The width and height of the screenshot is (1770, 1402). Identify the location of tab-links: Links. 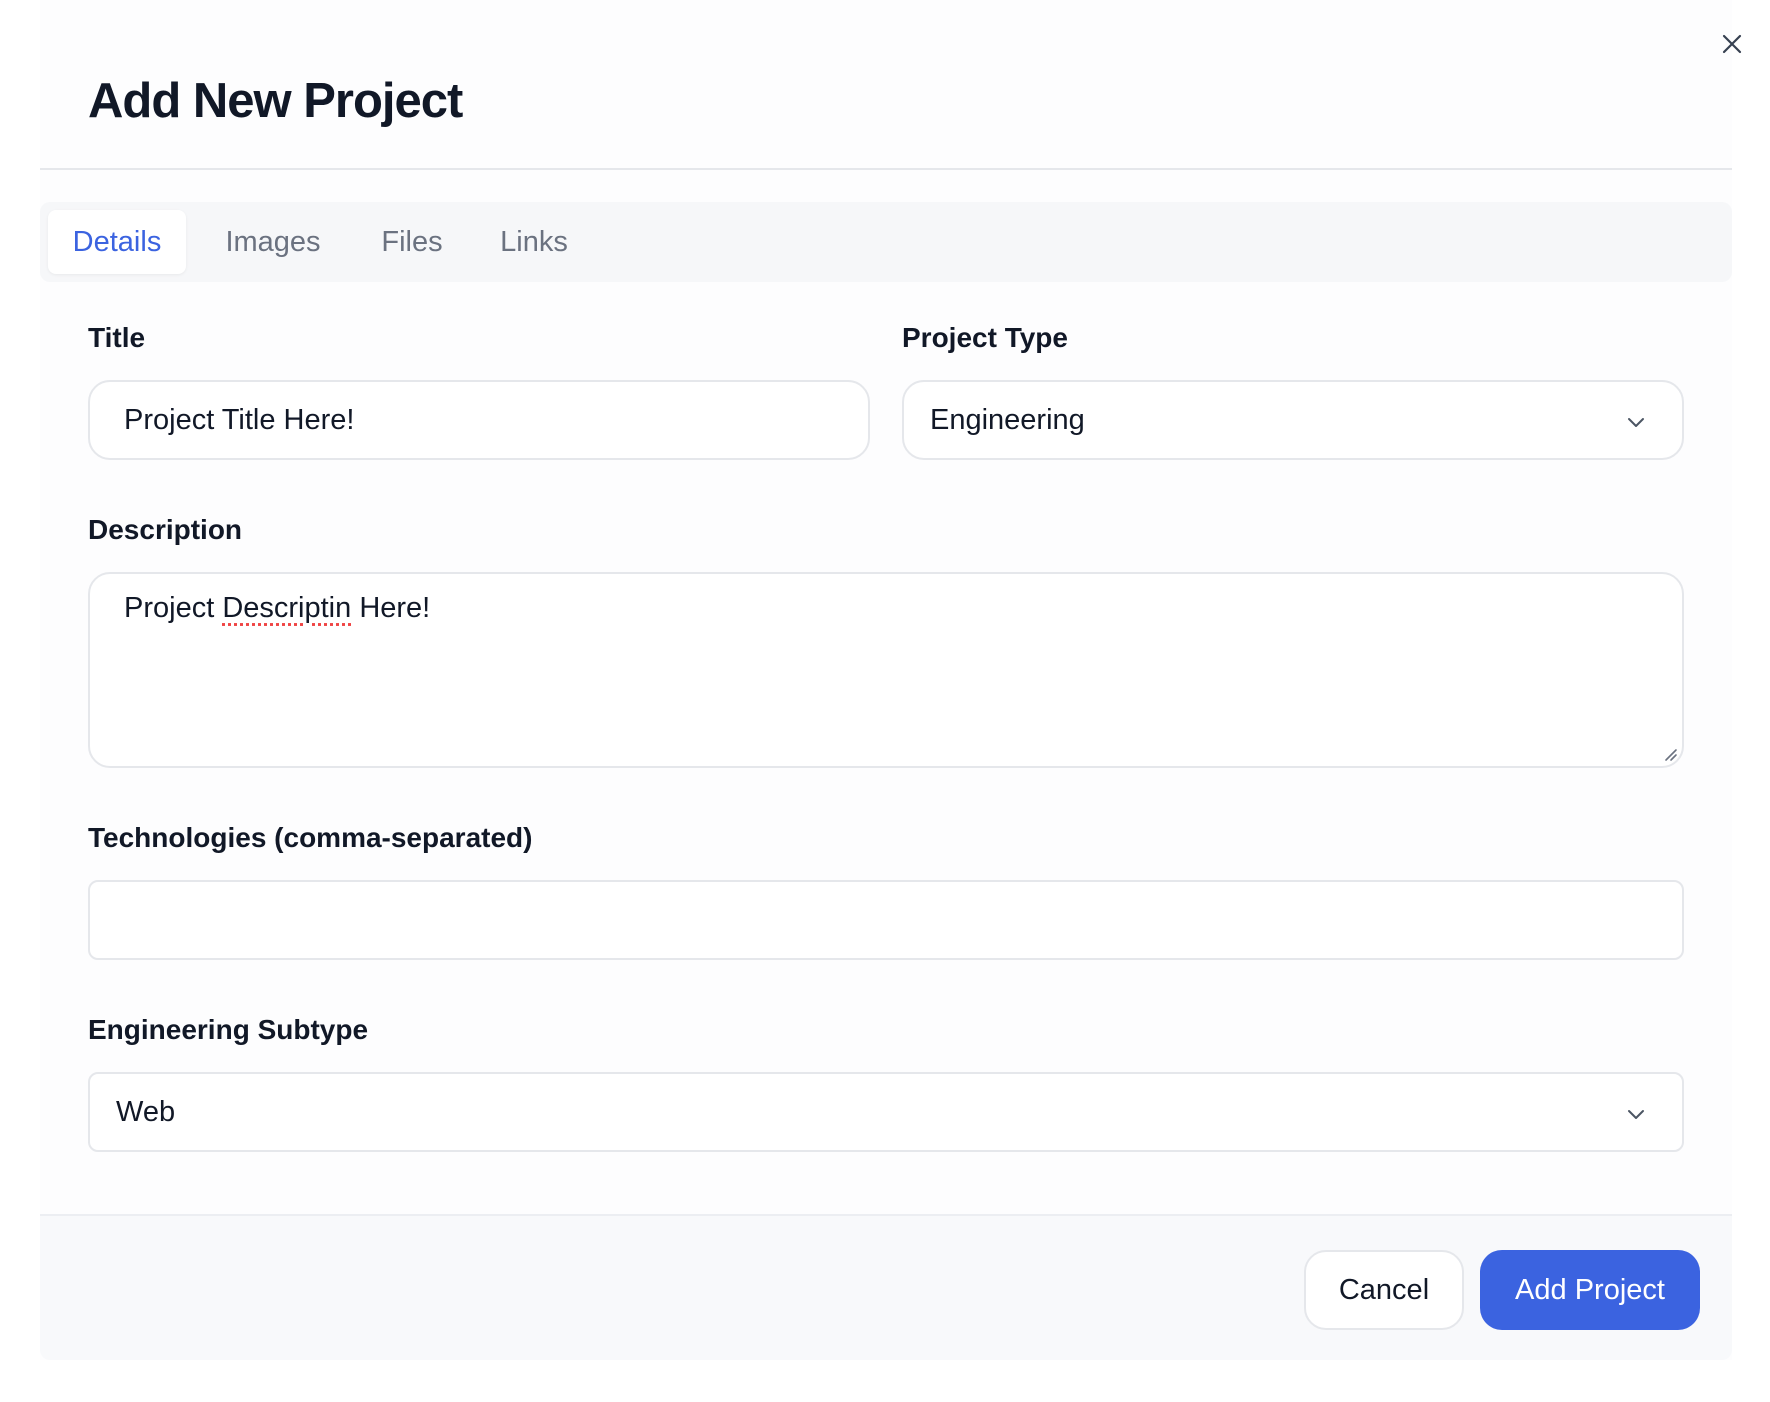
(534, 242).